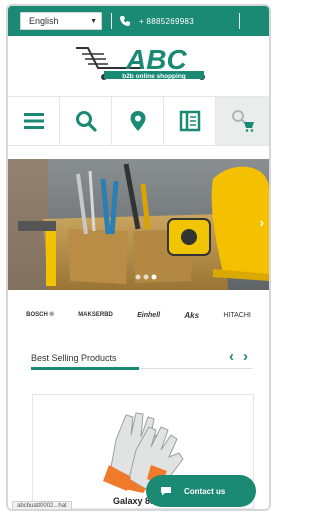 The width and height of the screenshot is (320, 515). I want to click on catalog-button, so click(190, 121).